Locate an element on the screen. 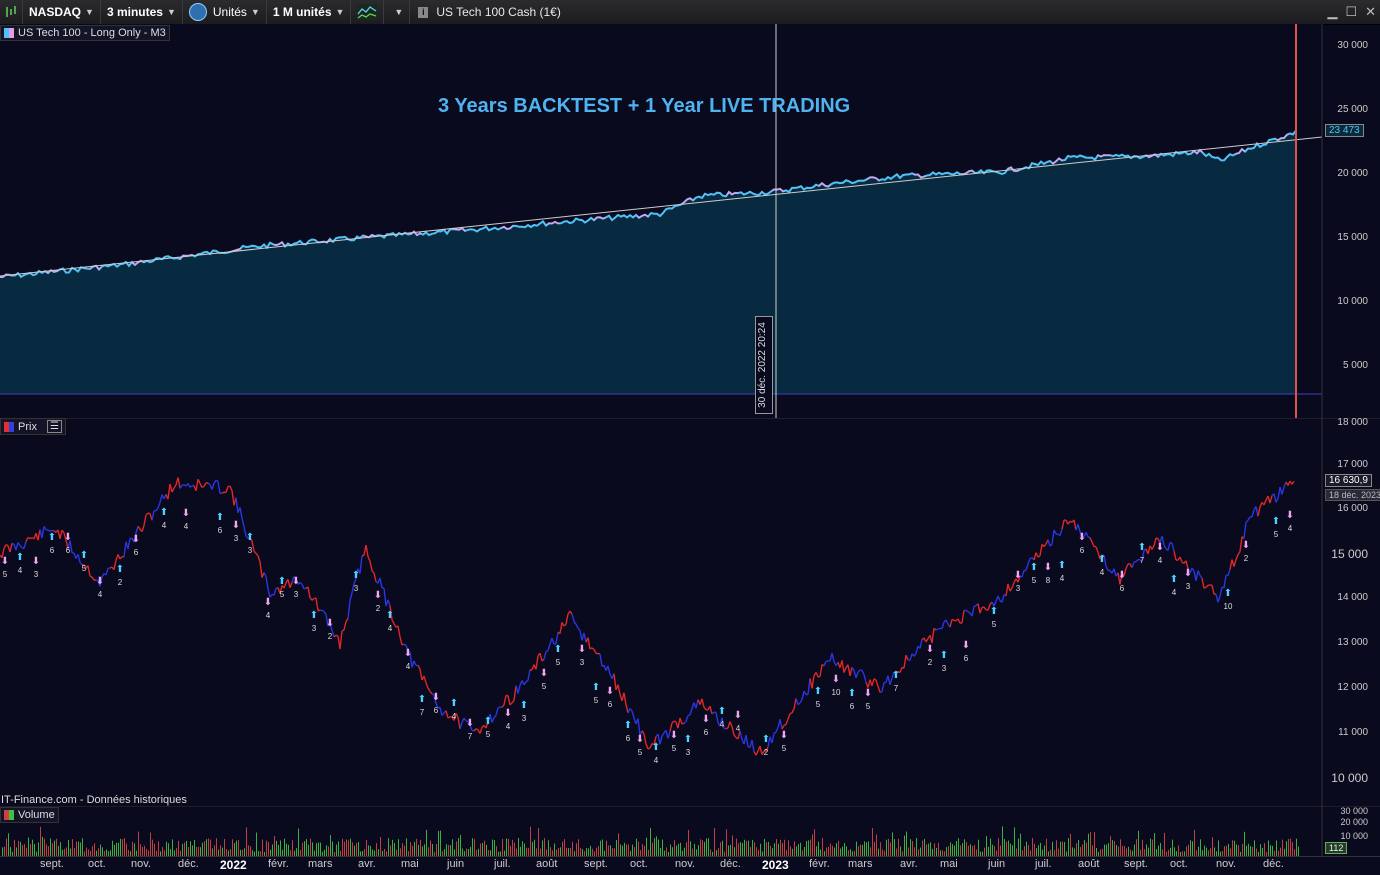 This screenshot has height=875, width=1380. minimize-icon: ▁ is located at coordinates (1332, 12).